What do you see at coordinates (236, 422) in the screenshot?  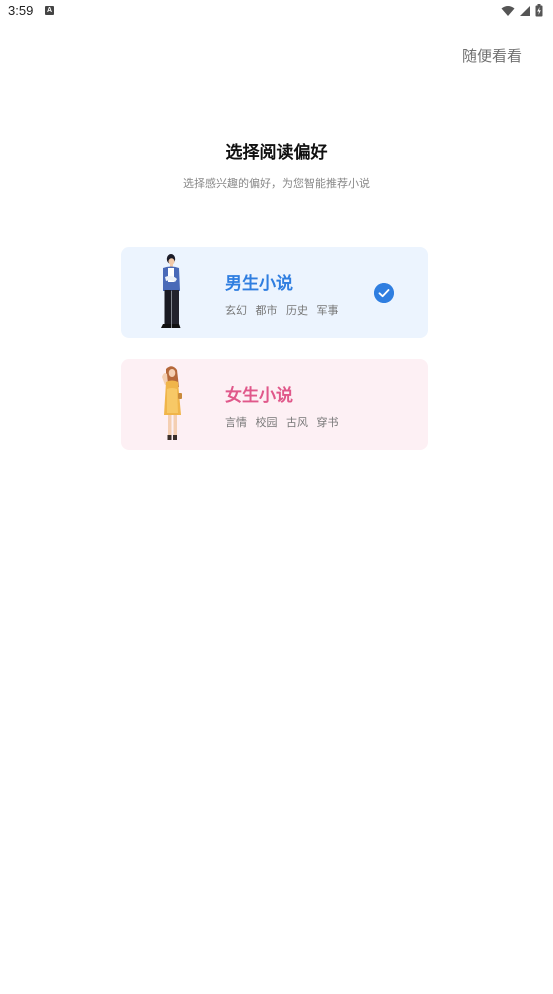 I see `tag: 言情` at bounding box center [236, 422].